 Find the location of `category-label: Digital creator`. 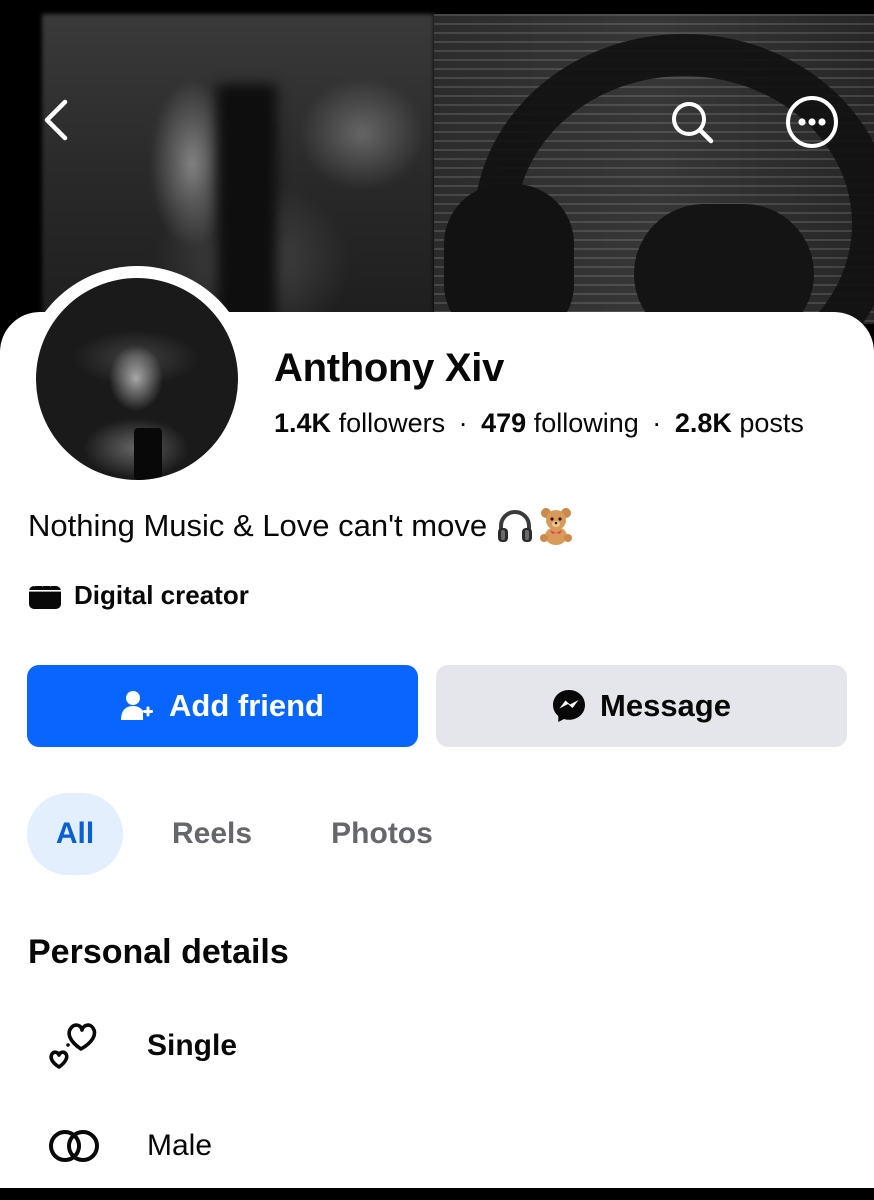

category-label: Digital creator is located at coordinates (161, 595).